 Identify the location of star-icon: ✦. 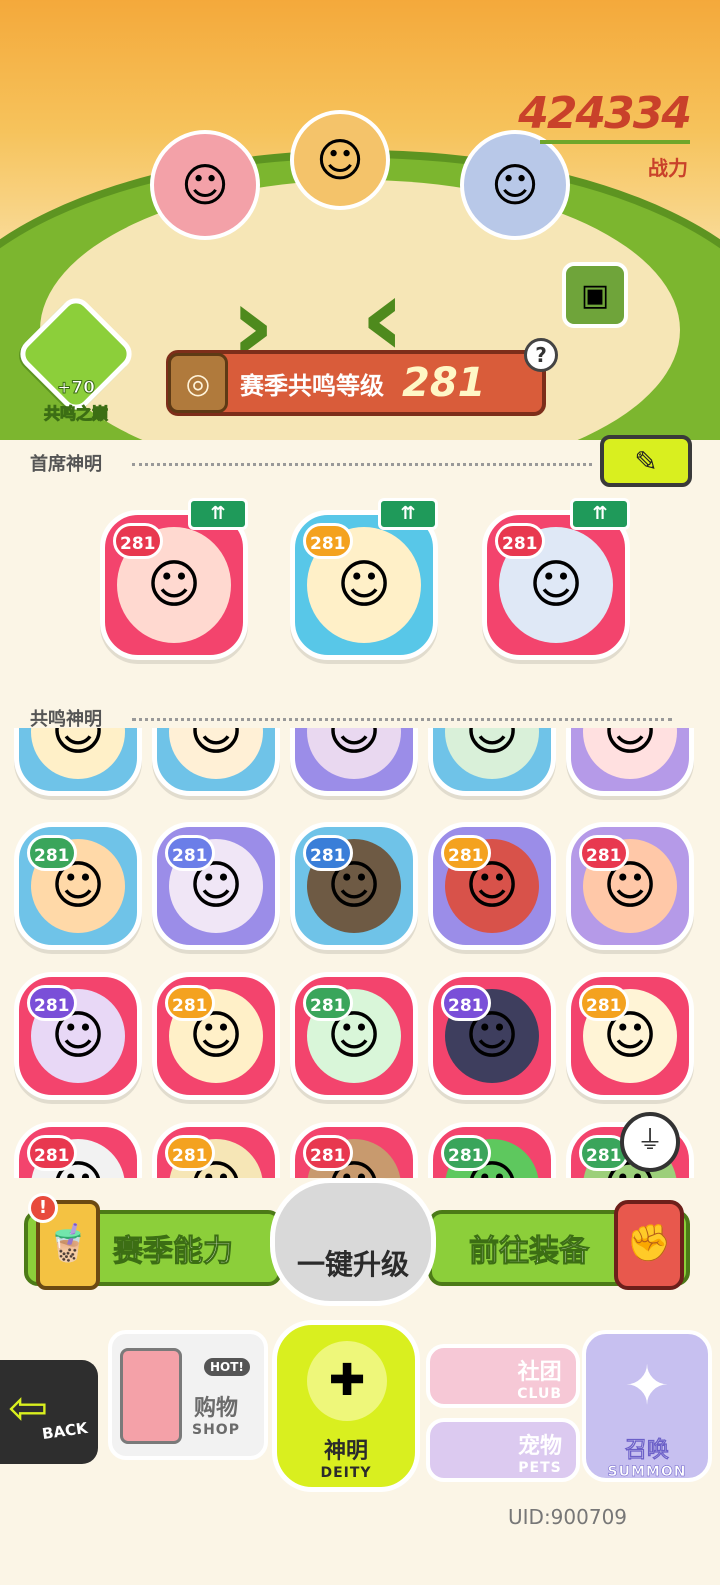
(647, 1385).